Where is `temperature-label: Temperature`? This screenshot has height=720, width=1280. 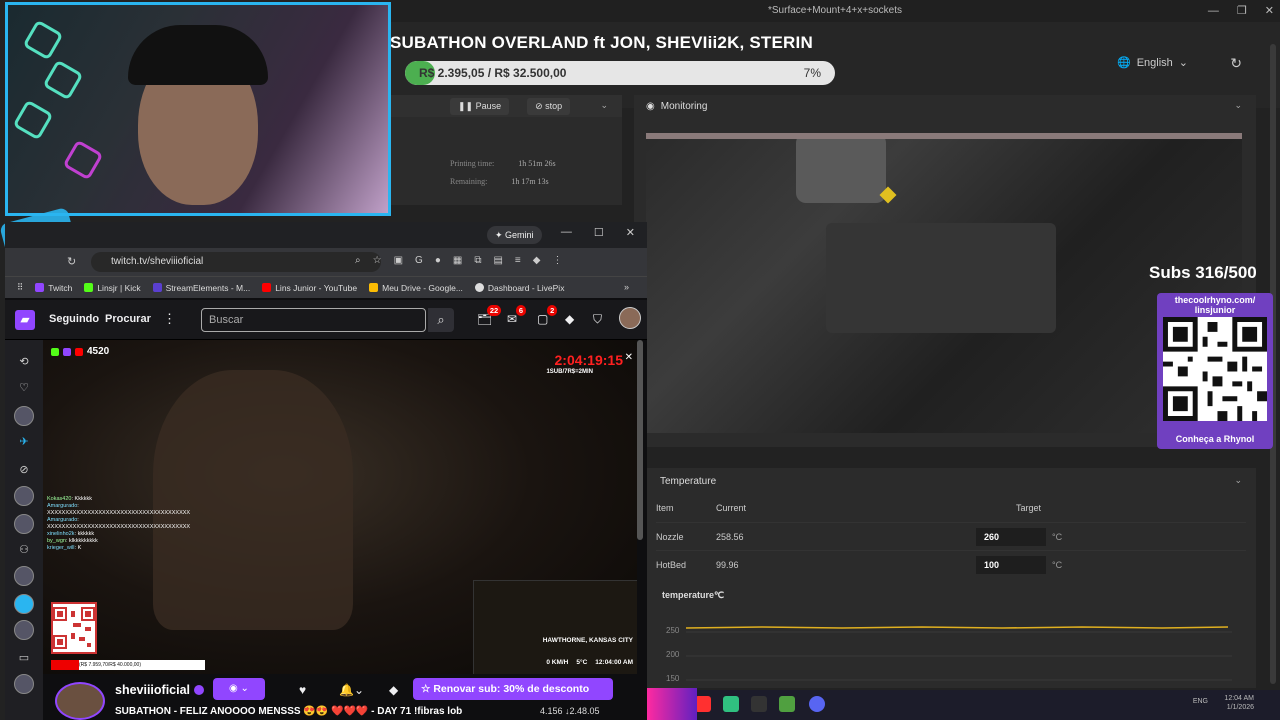
temperature-label: Temperature is located at coordinates (688, 481).